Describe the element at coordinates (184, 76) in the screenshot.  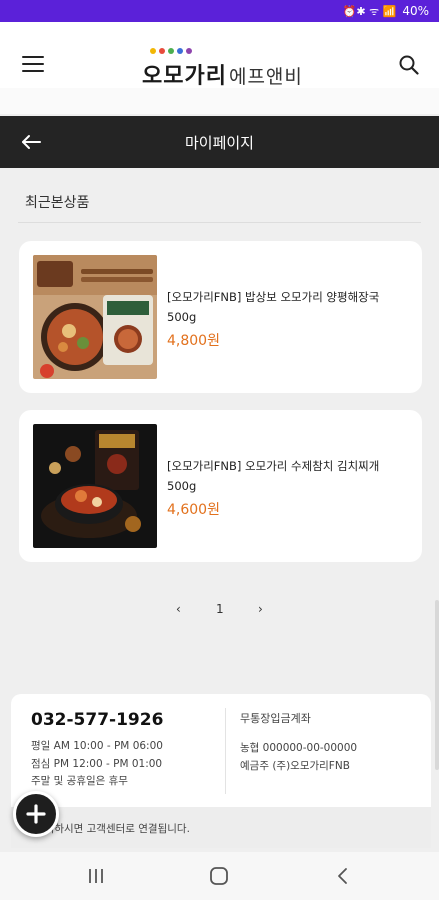
I see `logo-main-text: 오모가리` at that location.